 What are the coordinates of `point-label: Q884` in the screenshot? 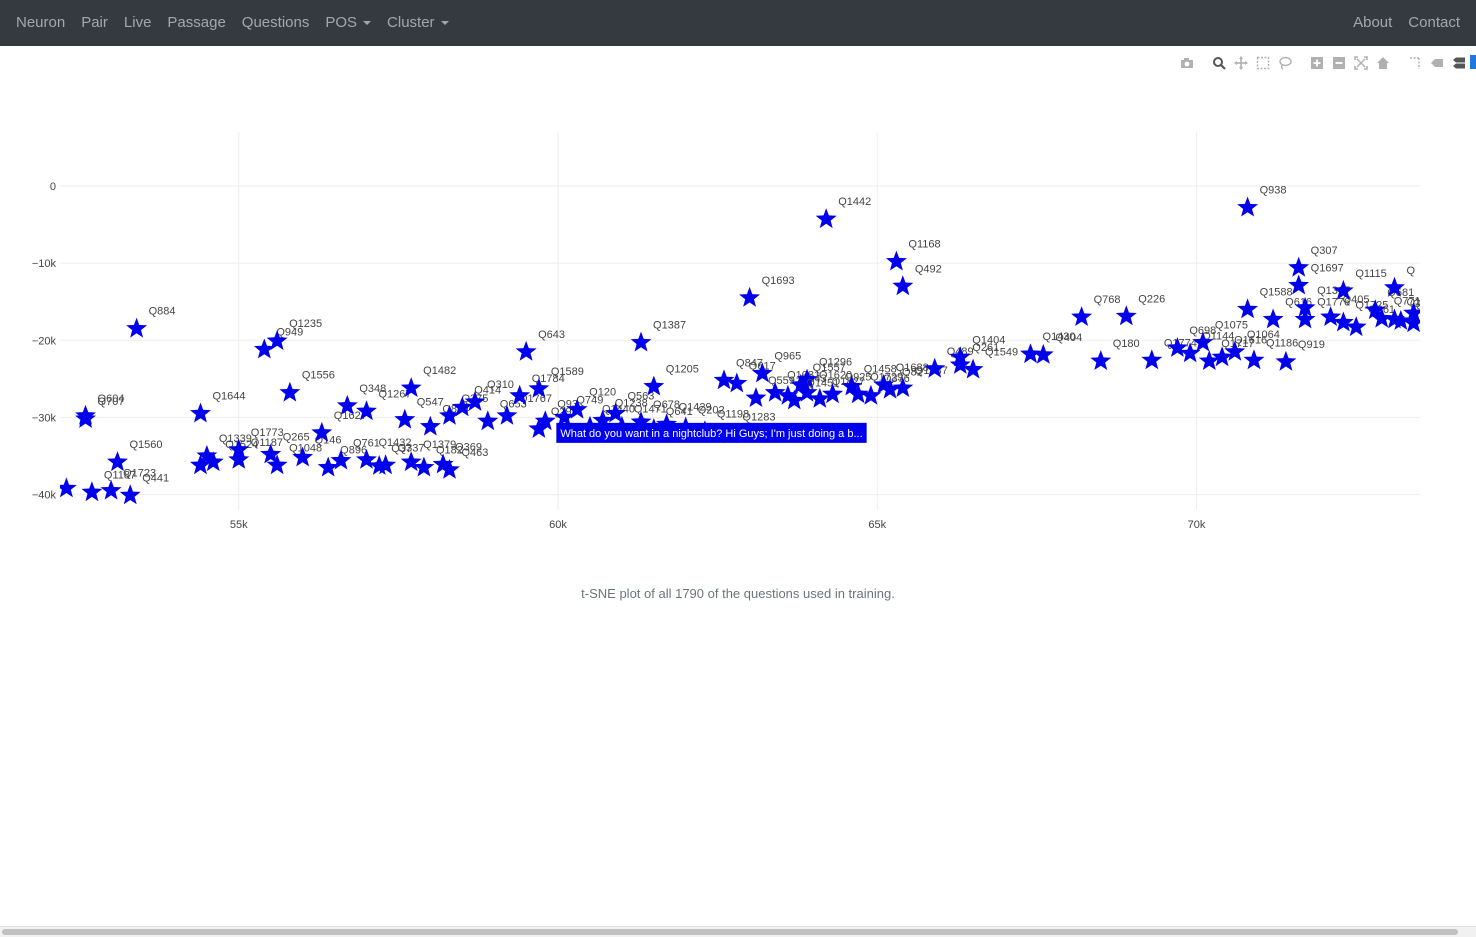 It's located at (162, 312).